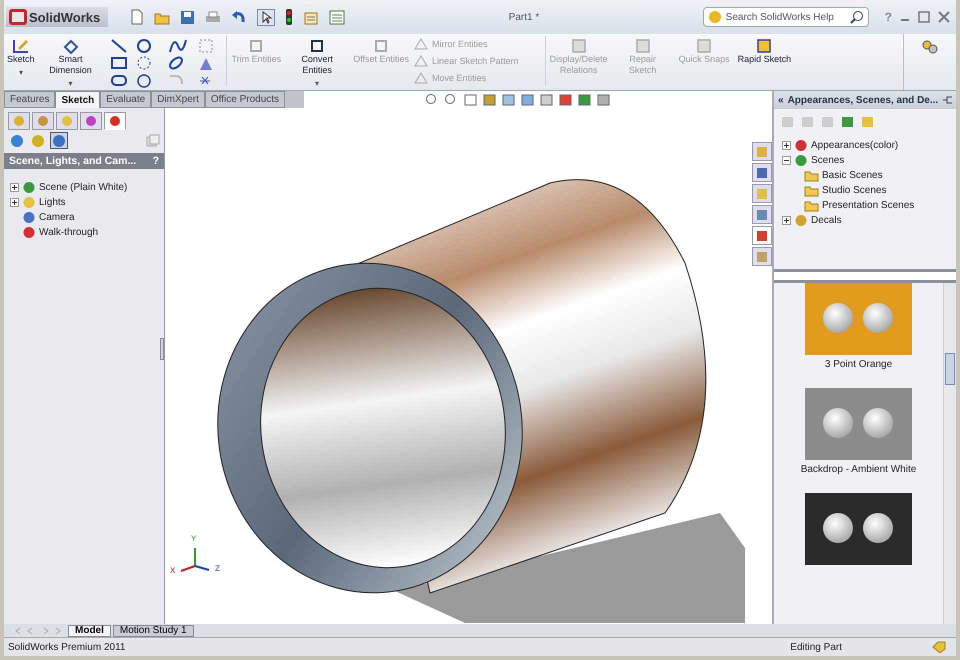 Image resolution: width=960 pixels, height=660 pixels. Describe the element at coordinates (89, 630) in the screenshot. I see `model-tab: Model` at that location.